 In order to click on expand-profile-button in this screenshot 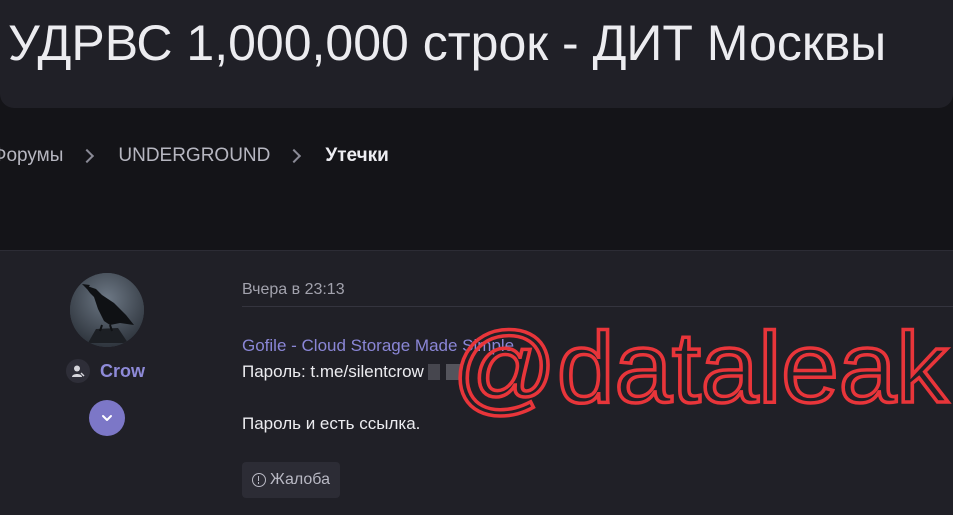, I will do `click(107, 418)`.